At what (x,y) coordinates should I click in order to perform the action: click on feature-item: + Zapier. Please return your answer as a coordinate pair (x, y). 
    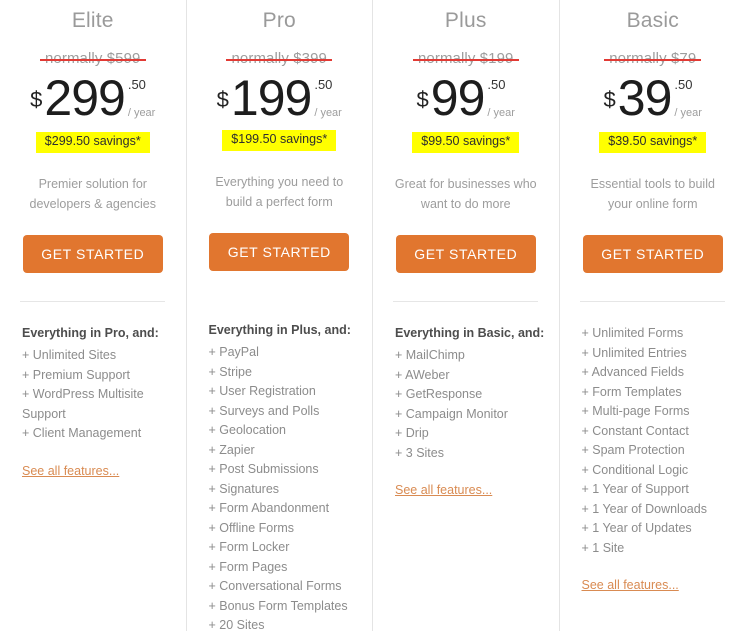
    Looking at the image, I should click on (231, 449).